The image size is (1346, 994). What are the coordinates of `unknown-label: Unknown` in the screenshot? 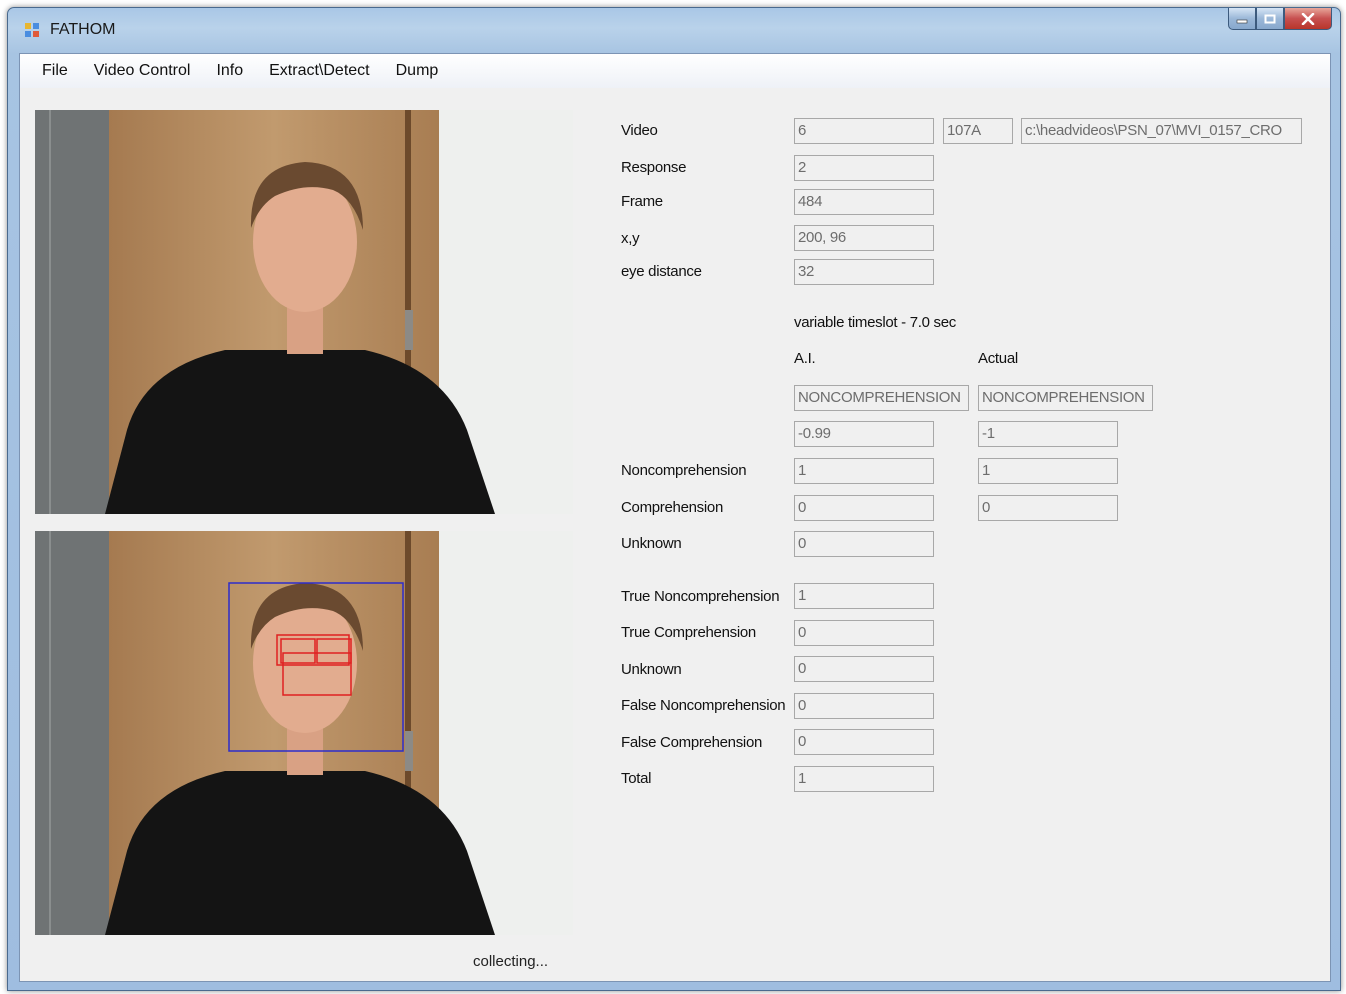 It's located at (651, 543).